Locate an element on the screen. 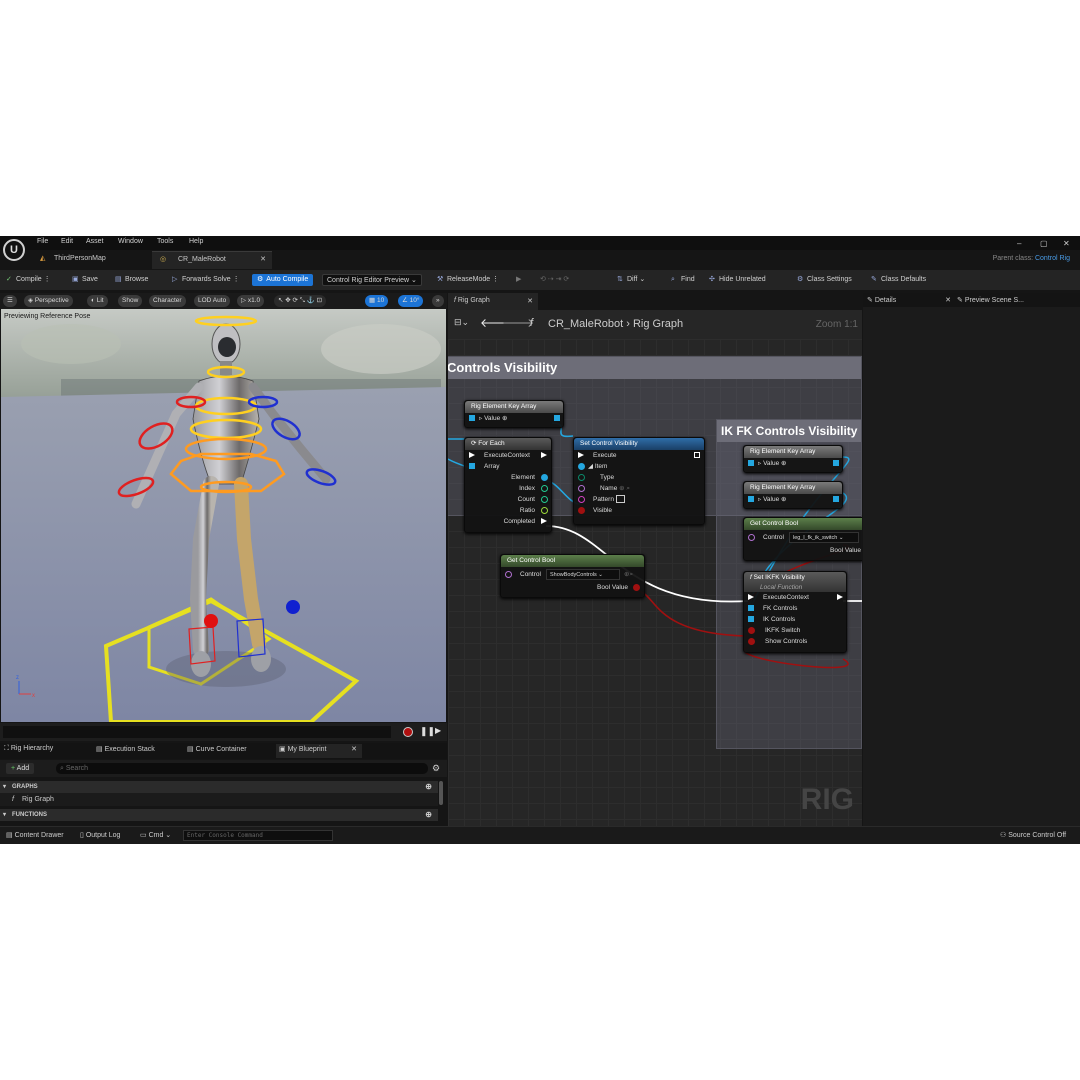  pin-element: Element is located at coordinates (508, 477).